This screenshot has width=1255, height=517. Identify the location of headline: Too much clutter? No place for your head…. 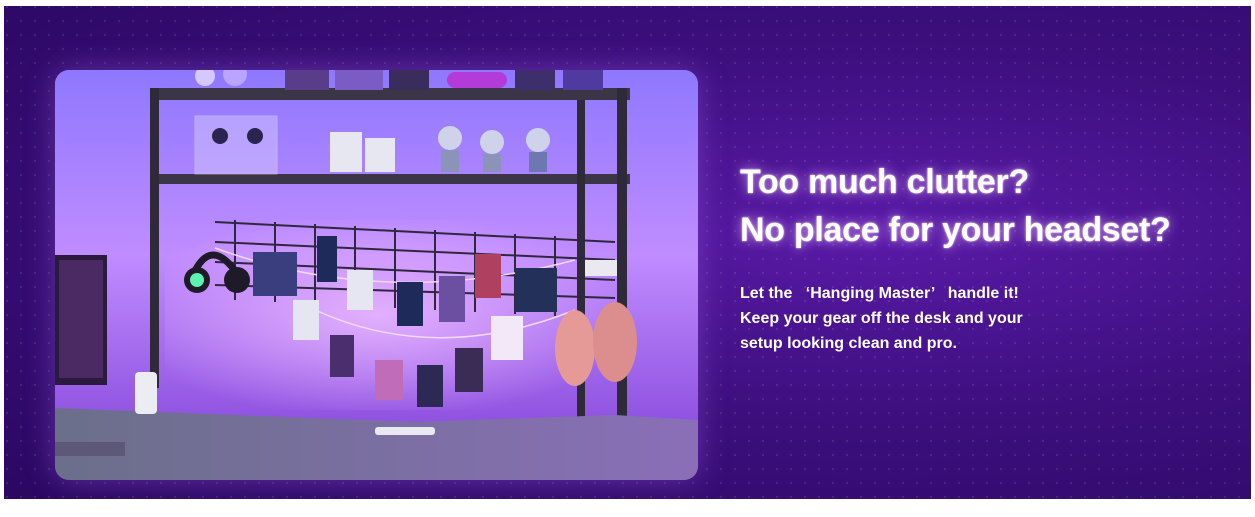
(995, 206).